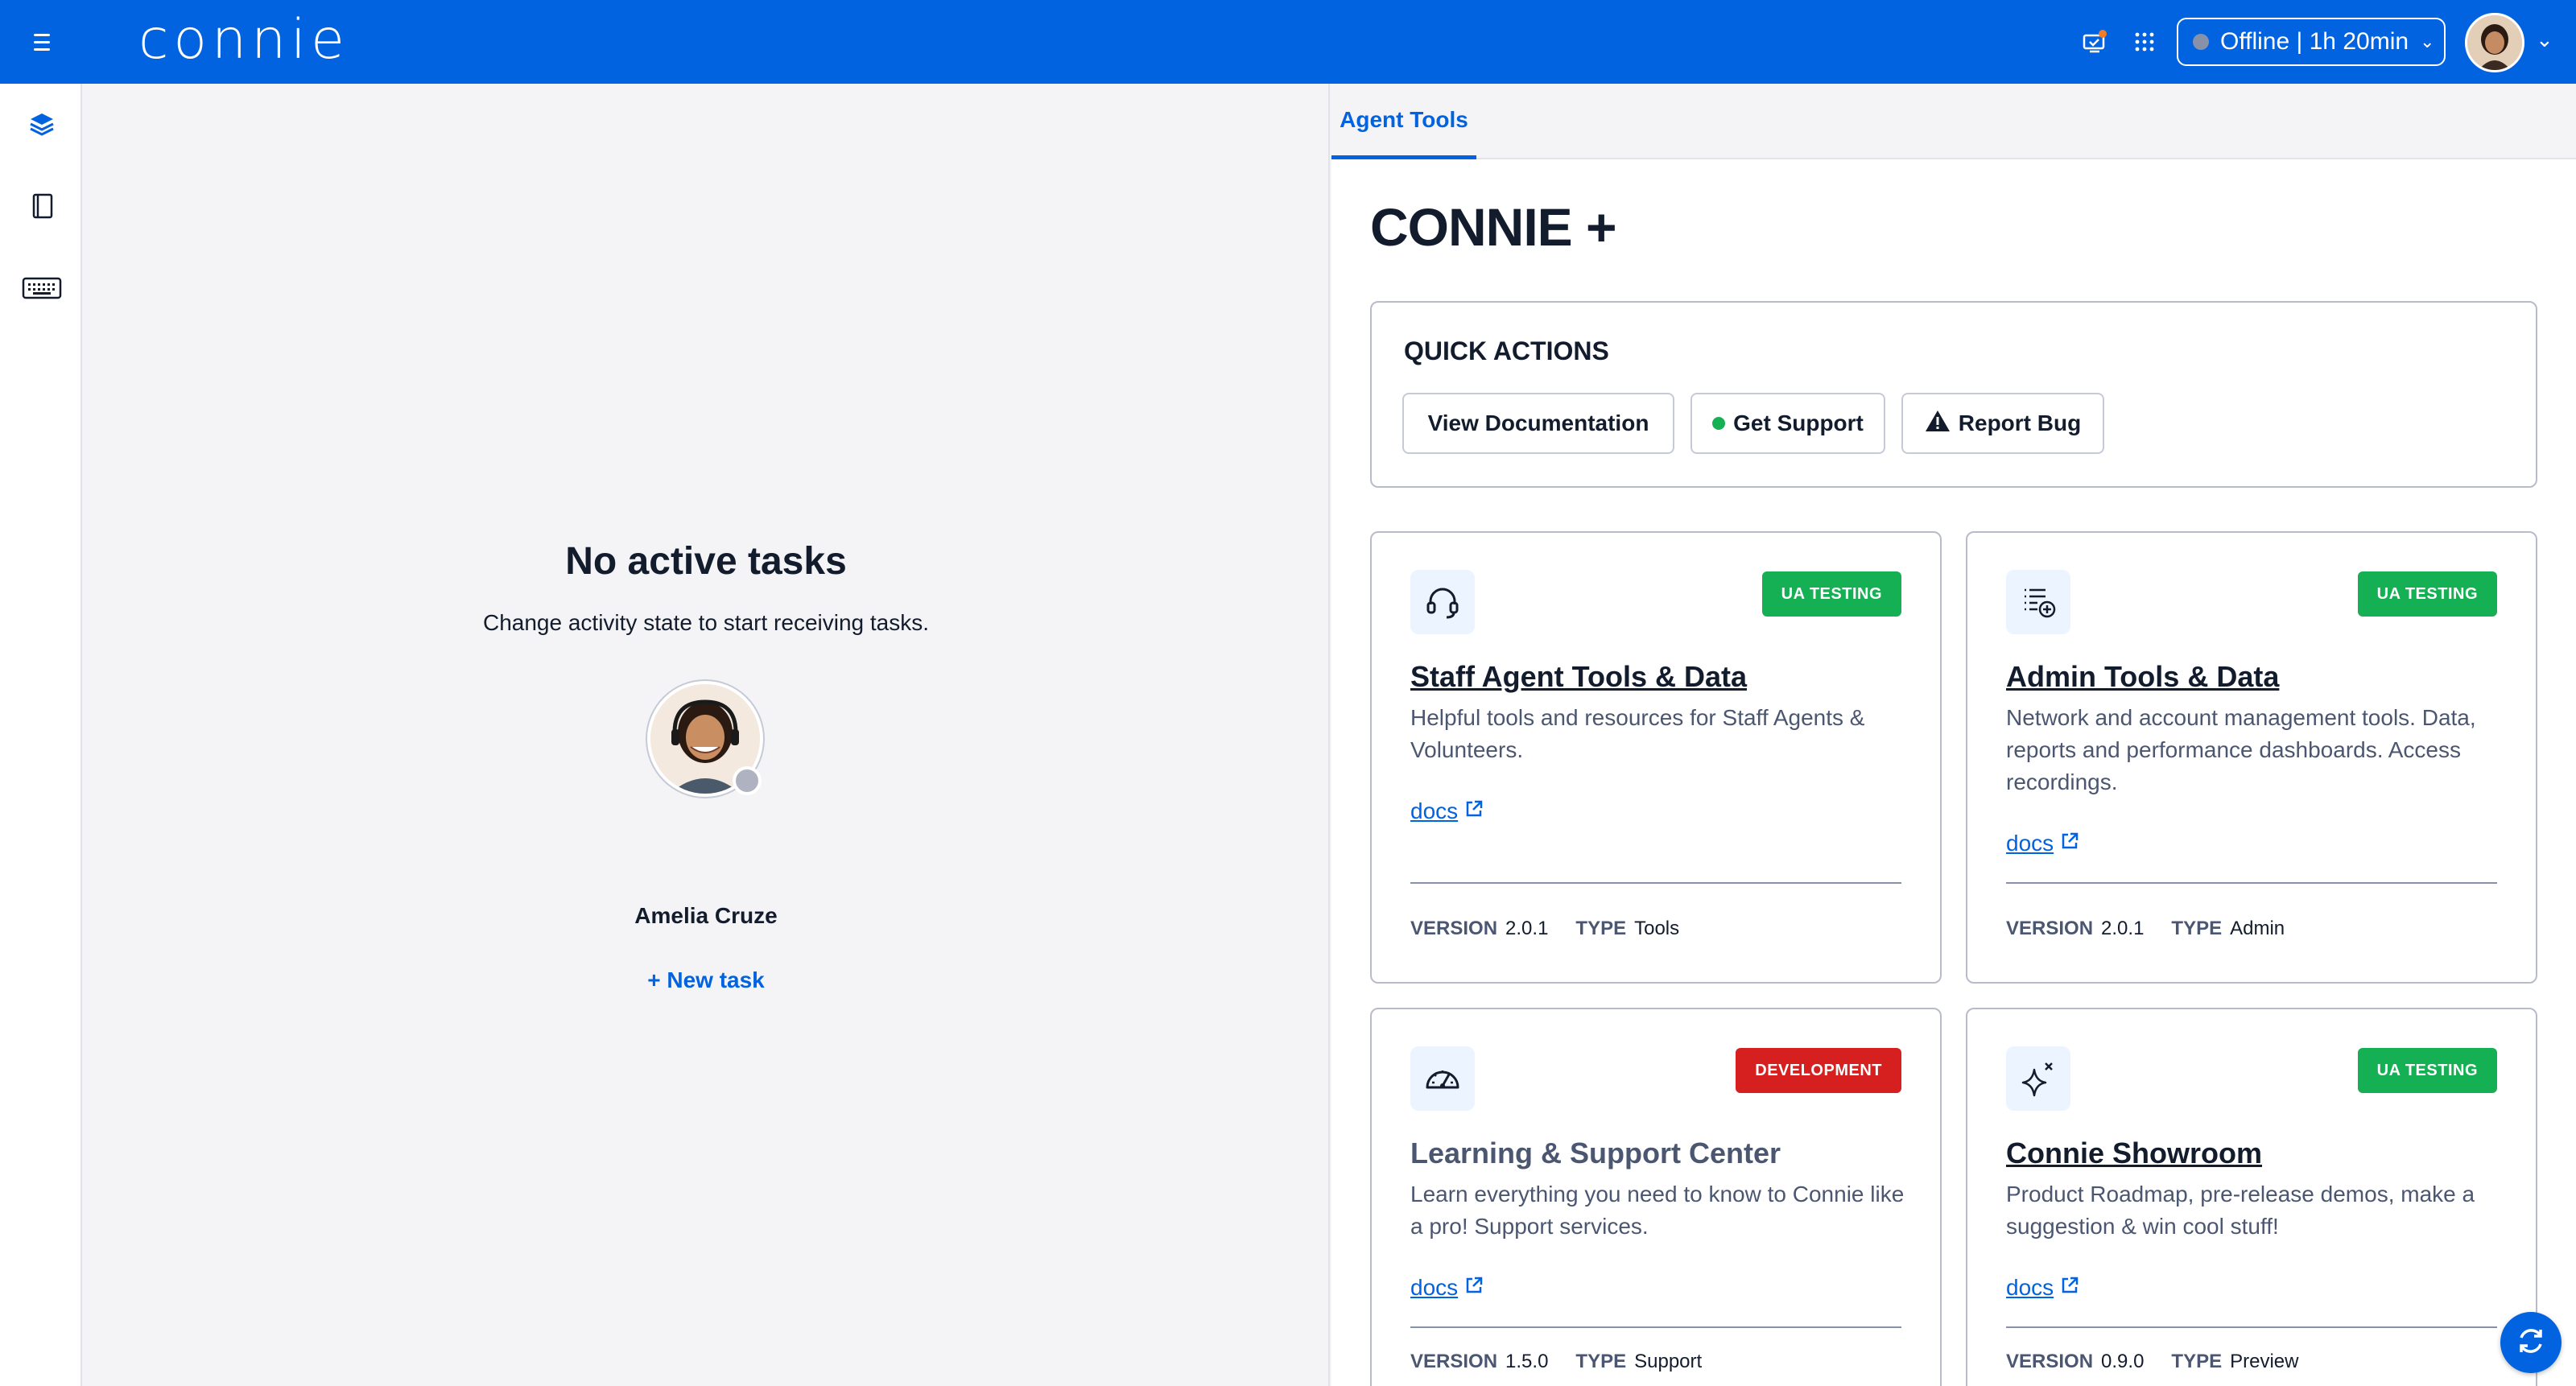 The image size is (2576, 1386). Describe the element at coordinates (1442, 1078) in the screenshot. I see `gauge-icon` at that location.